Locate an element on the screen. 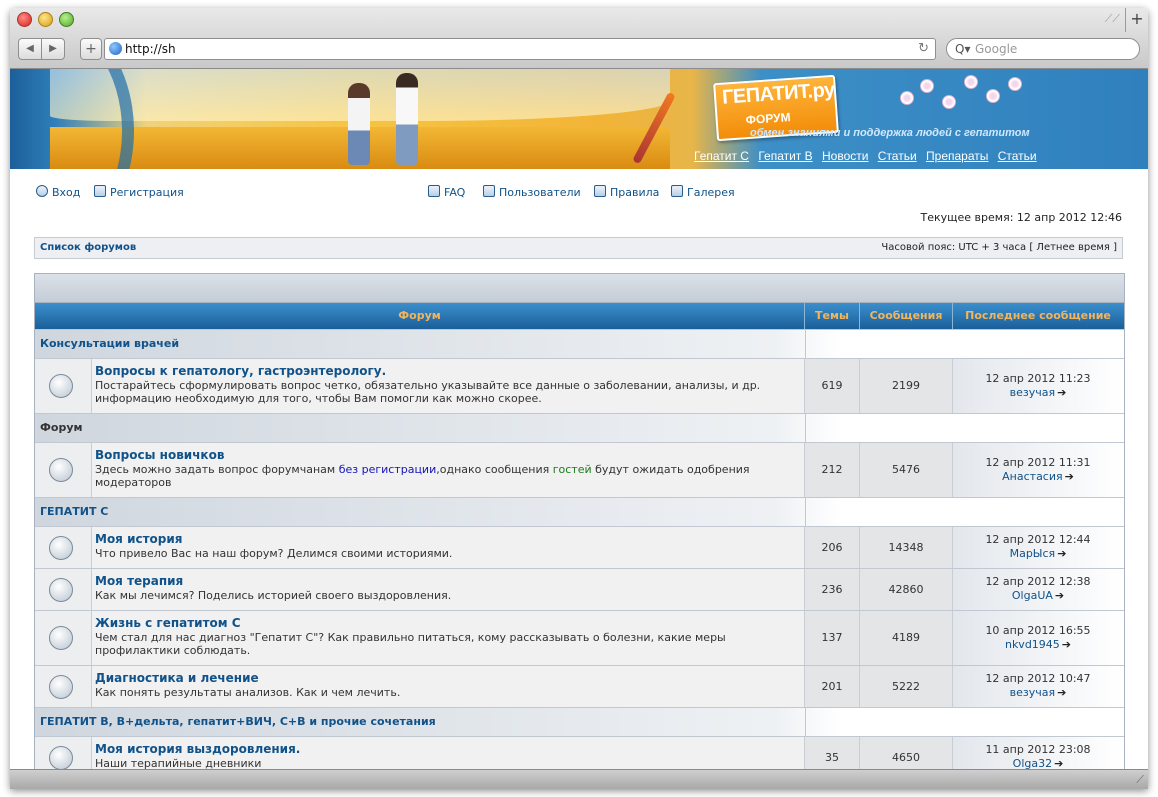 The width and height of the screenshot is (1158, 797). forum-posts-count: 4189 is located at coordinates (906, 637).